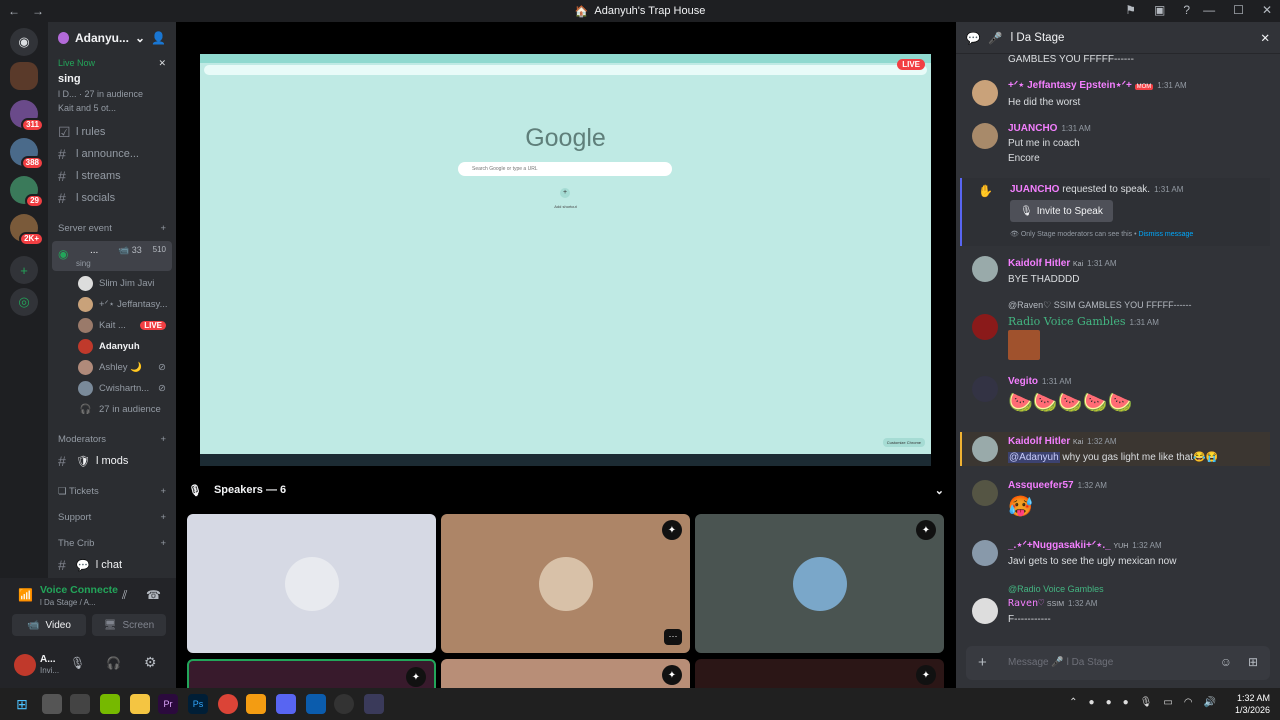  Describe the element at coordinates (198, 704) in the screenshot. I see `photoshop-icon: Ps` at that location.